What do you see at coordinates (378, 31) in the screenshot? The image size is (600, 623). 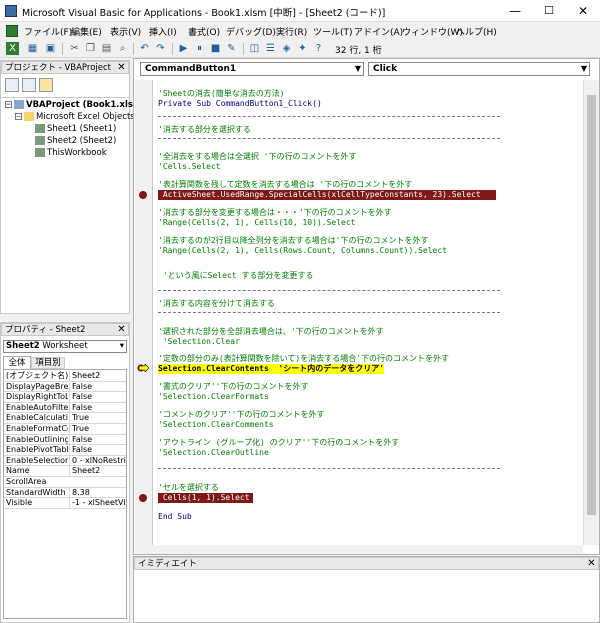 I see `menu-addins: アドイン(A)` at bounding box center [378, 31].